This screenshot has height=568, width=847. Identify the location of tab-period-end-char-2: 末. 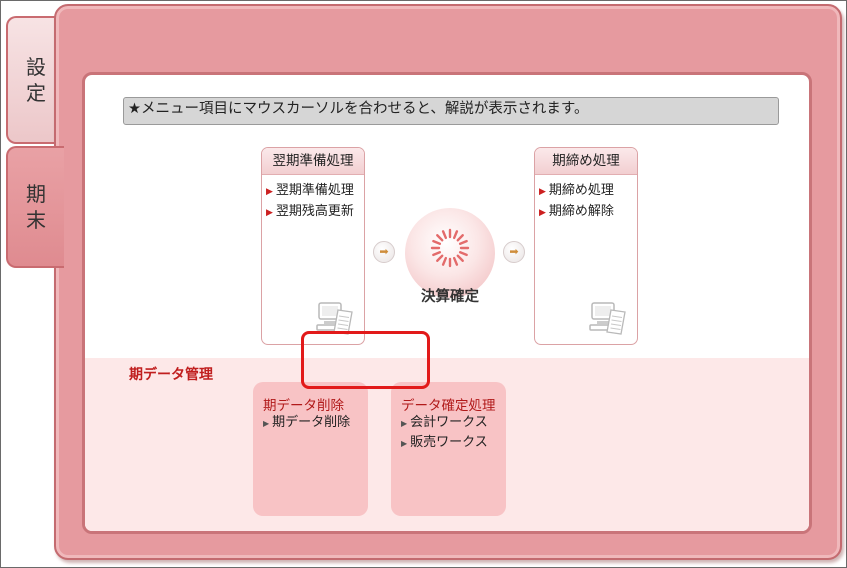
(36, 220).